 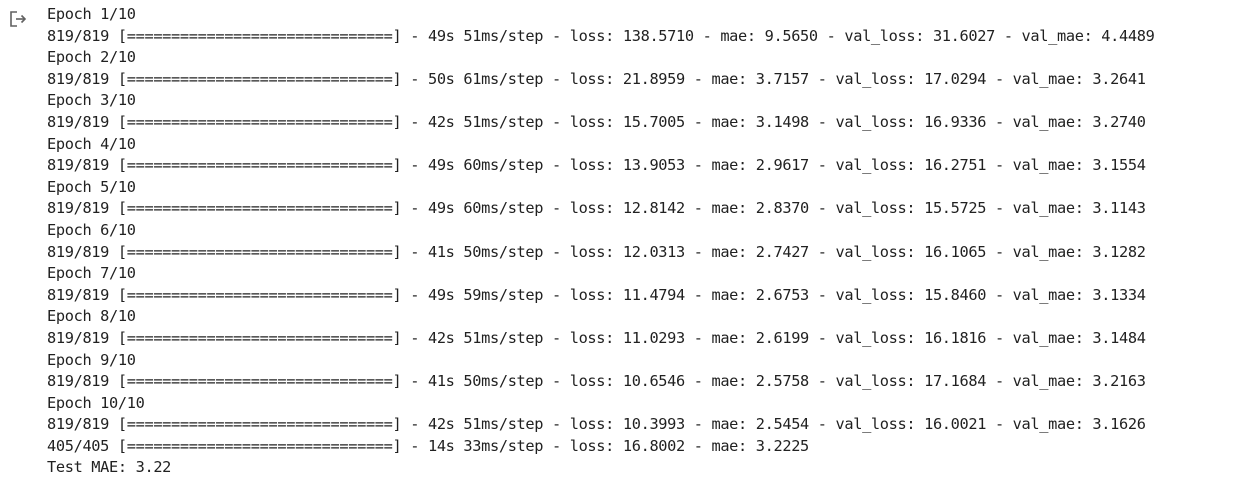 What do you see at coordinates (91, 273) in the screenshot?
I see `epoch-header: Epoch 7/10` at bounding box center [91, 273].